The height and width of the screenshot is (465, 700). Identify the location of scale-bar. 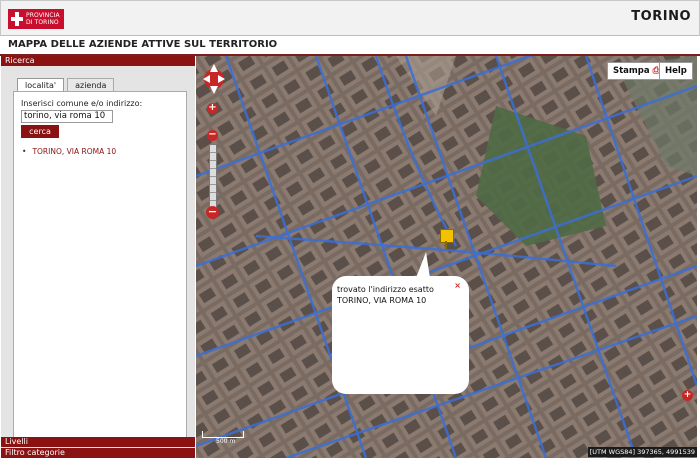
(223, 434).